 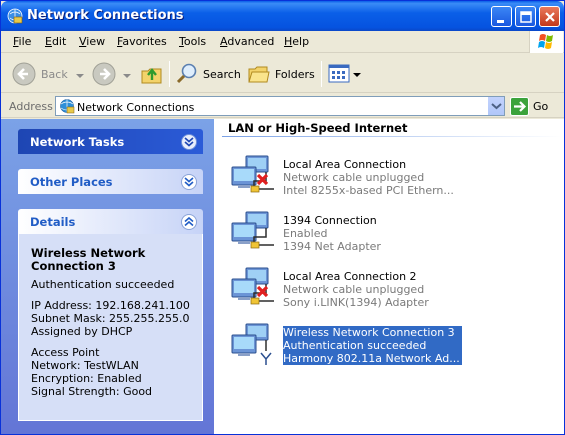 I want to click on details-ip: IP Address: 192.168.241.100, so click(x=110, y=305).